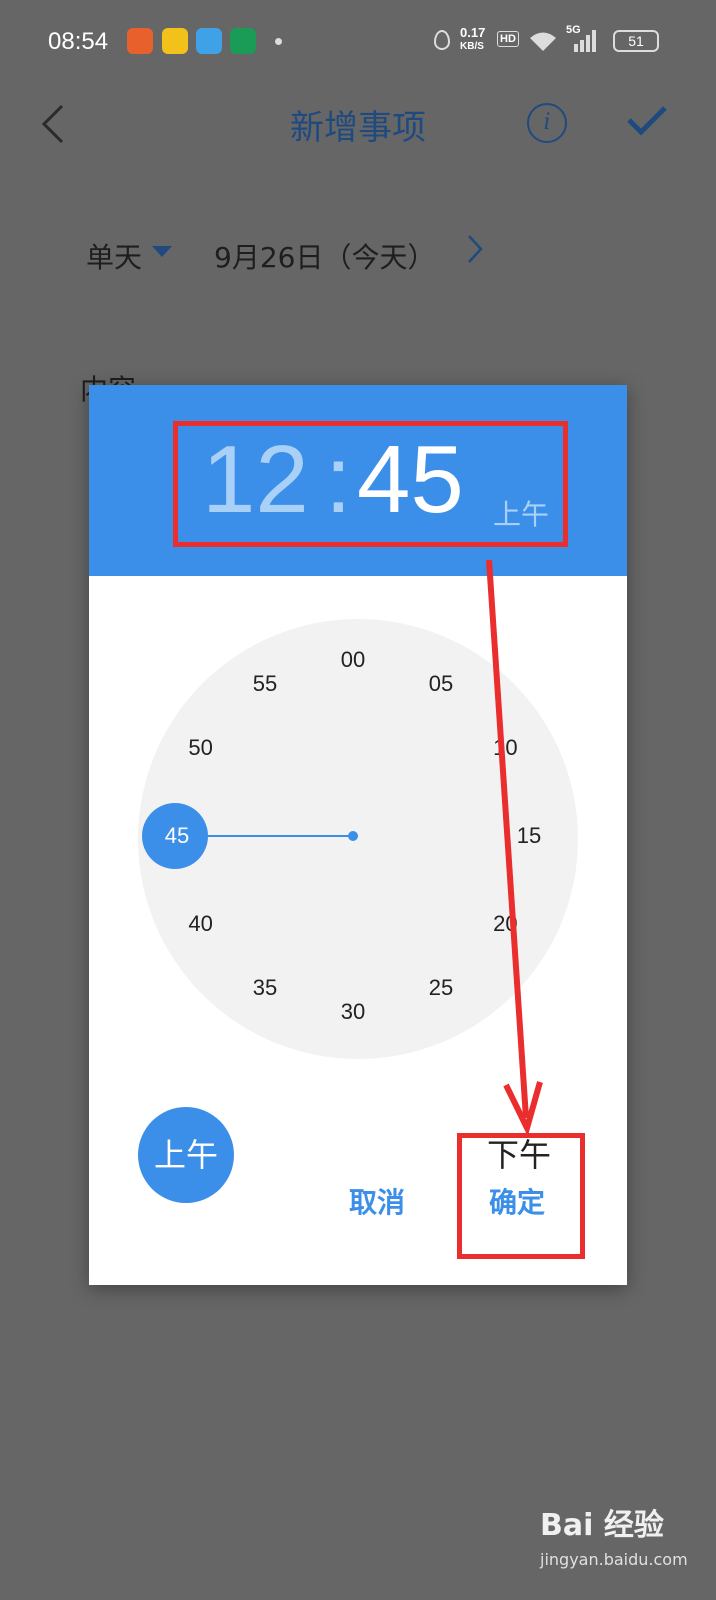 This screenshot has height=1600, width=716. Describe the element at coordinates (514, 848) in the screenshot. I see `annotation-arrow` at that location.